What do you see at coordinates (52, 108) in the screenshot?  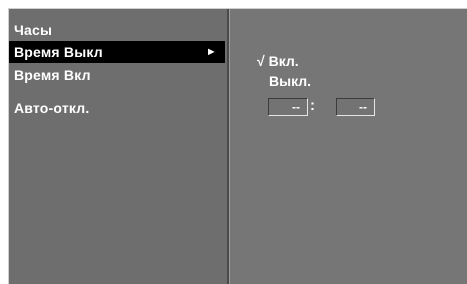 I see `menu-item-label: Авто-откл.` at bounding box center [52, 108].